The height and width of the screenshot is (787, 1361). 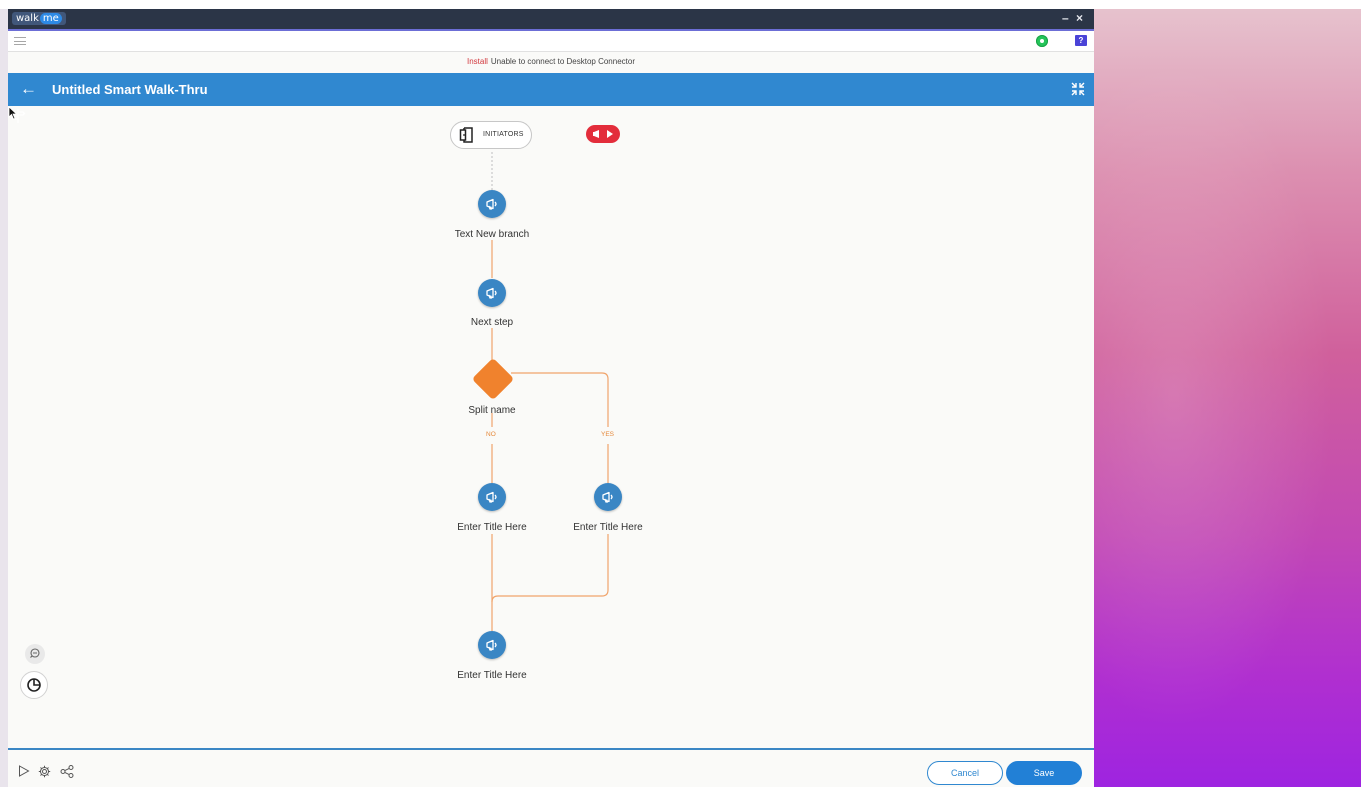 I want to click on step-label: Text New branch, so click(x=492, y=234).